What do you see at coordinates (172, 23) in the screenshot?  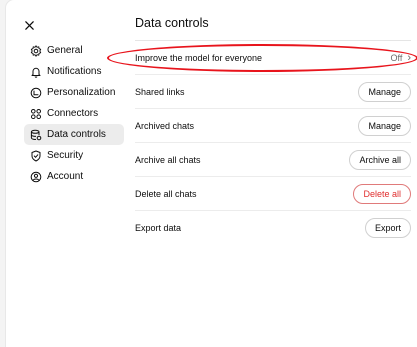 I see `page-title: Data controls` at bounding box center [172, 23].